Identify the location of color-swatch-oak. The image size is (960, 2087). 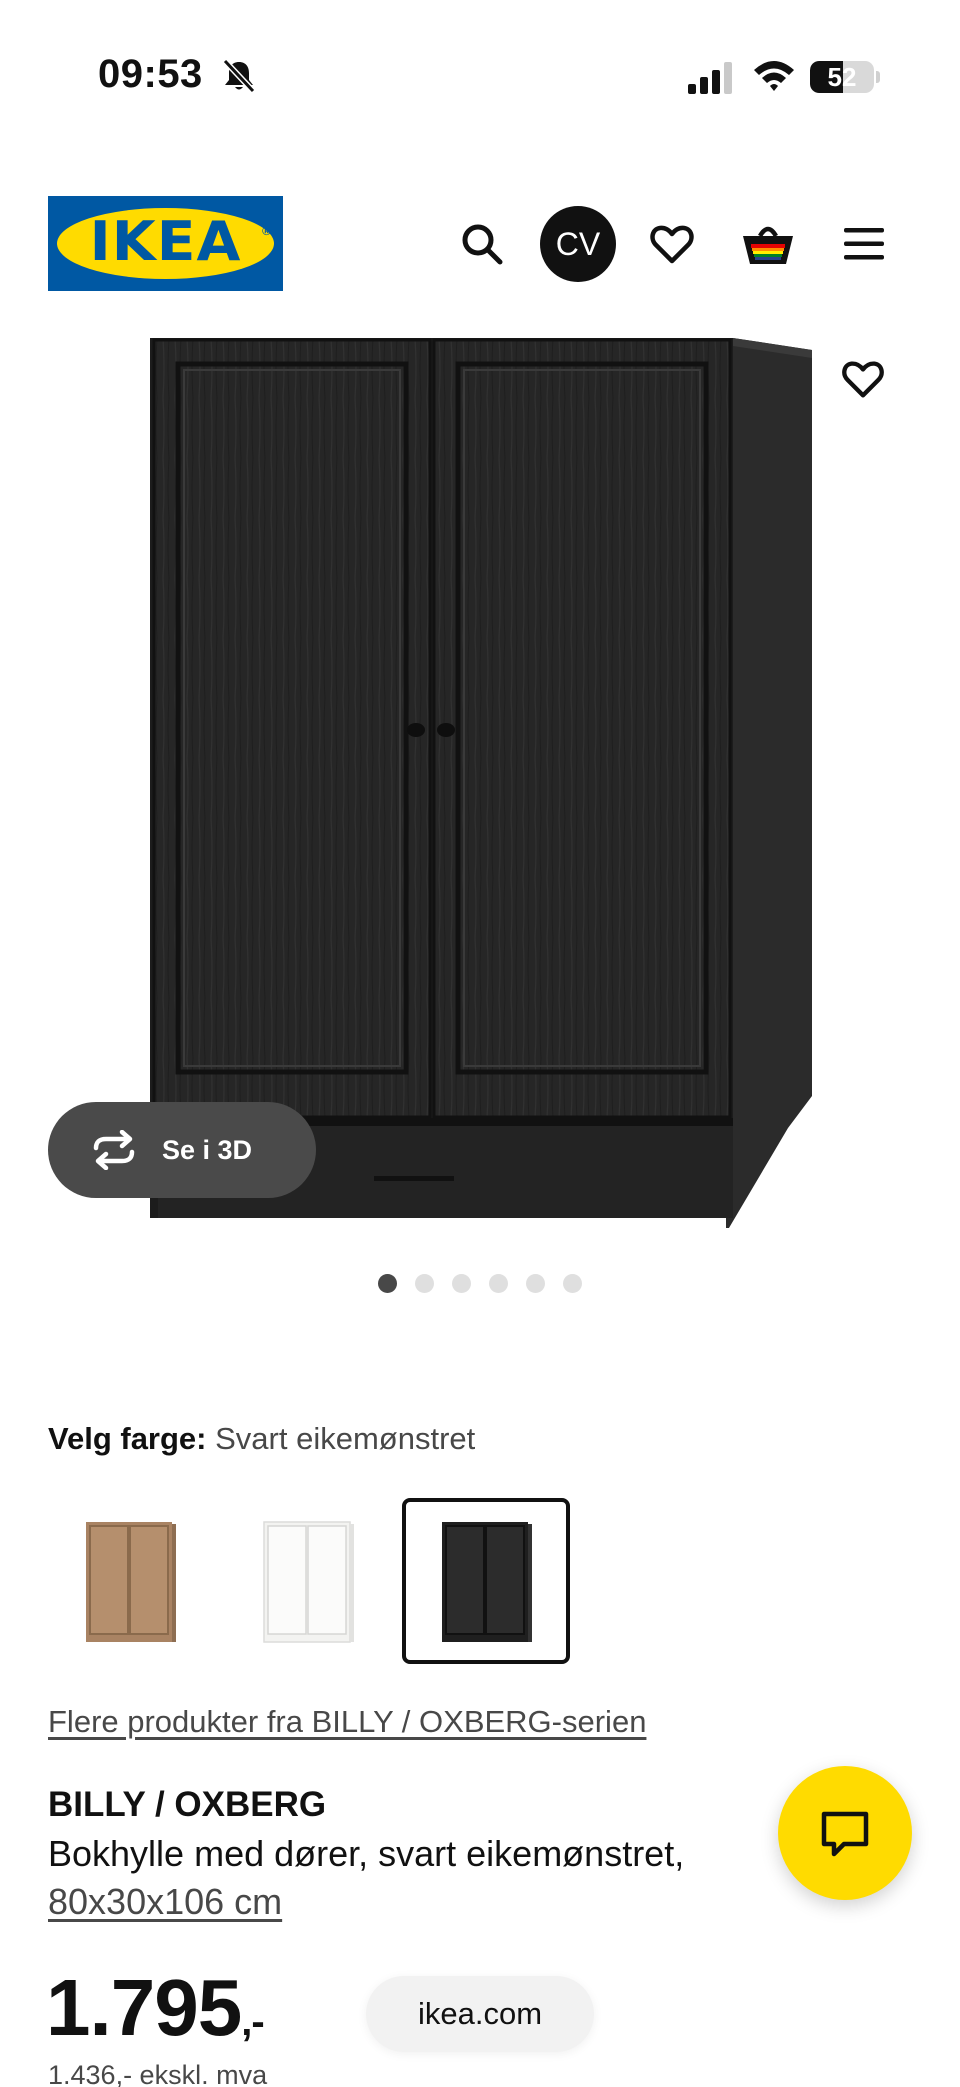
(130, 1581).